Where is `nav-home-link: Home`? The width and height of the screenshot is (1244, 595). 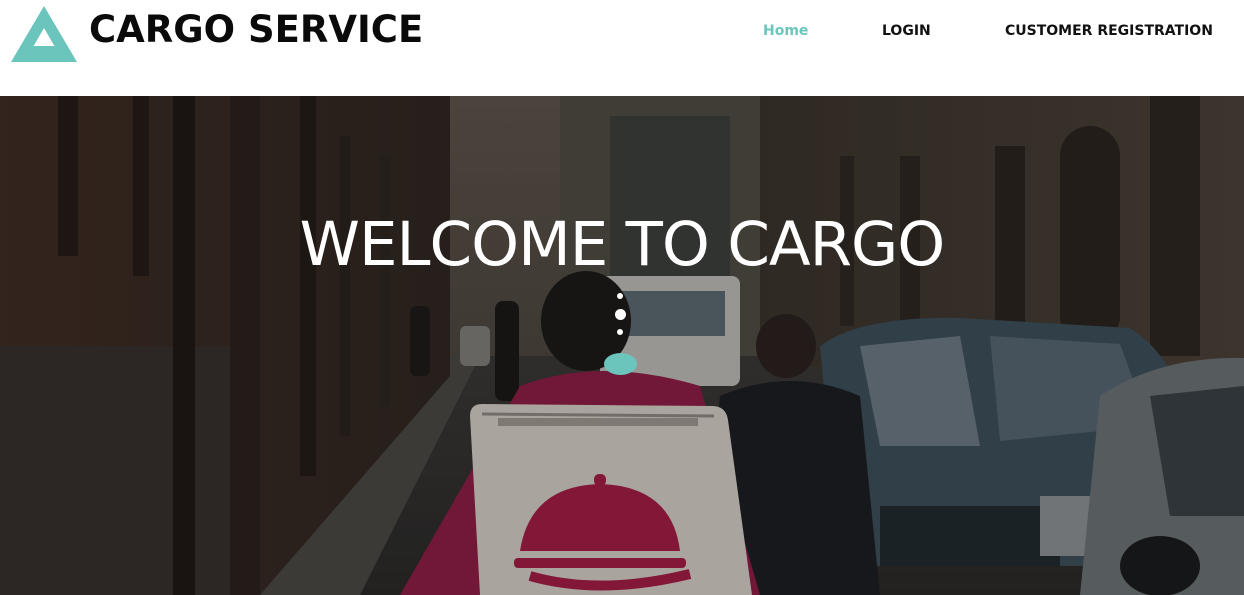
nav-home-link: Home is located at coordinates (785, 31).